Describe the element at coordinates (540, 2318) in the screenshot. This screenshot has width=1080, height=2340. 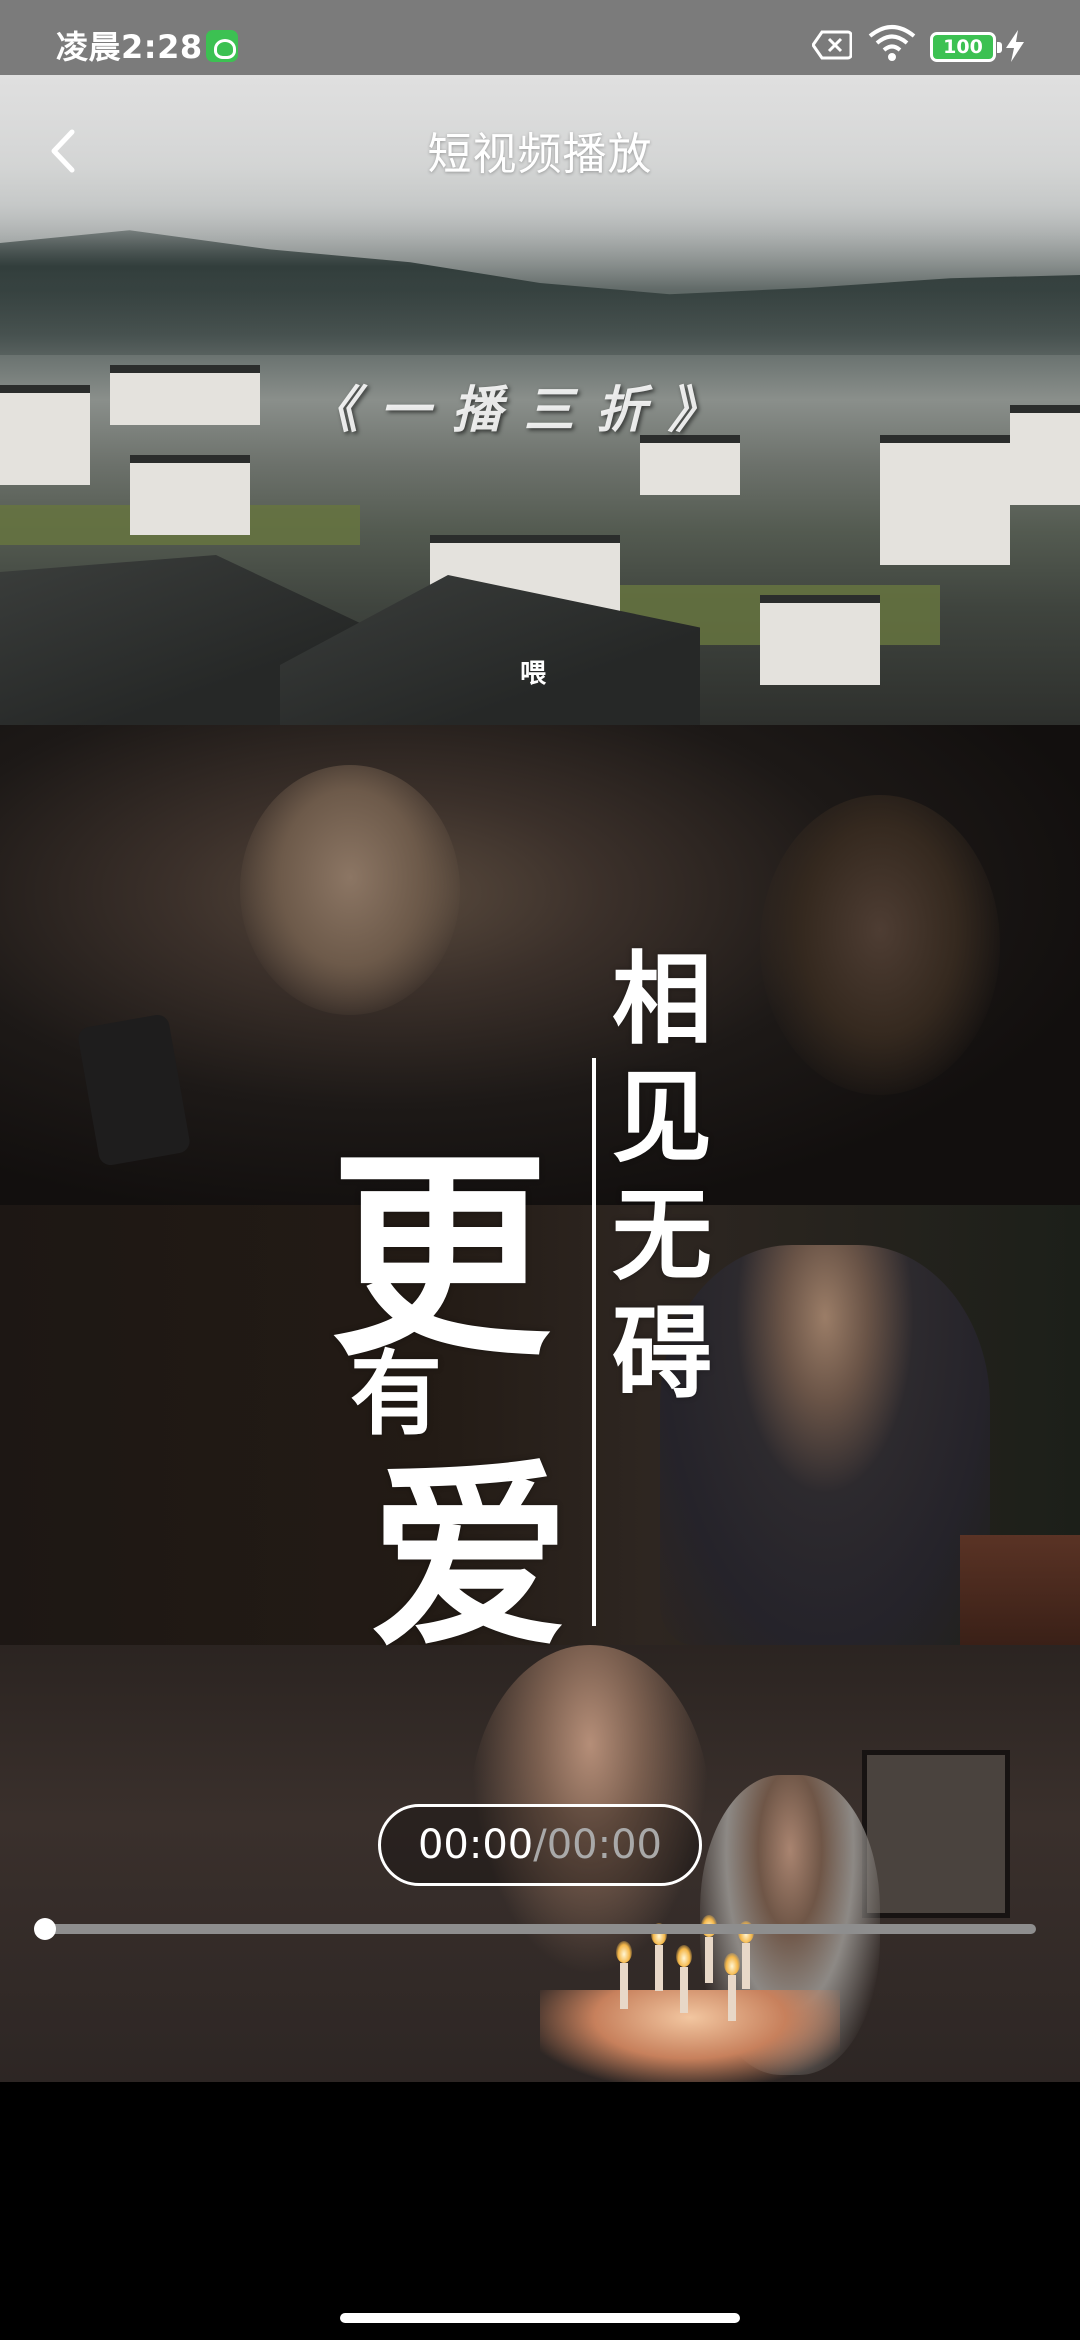
I see `home-indicator` at that location.